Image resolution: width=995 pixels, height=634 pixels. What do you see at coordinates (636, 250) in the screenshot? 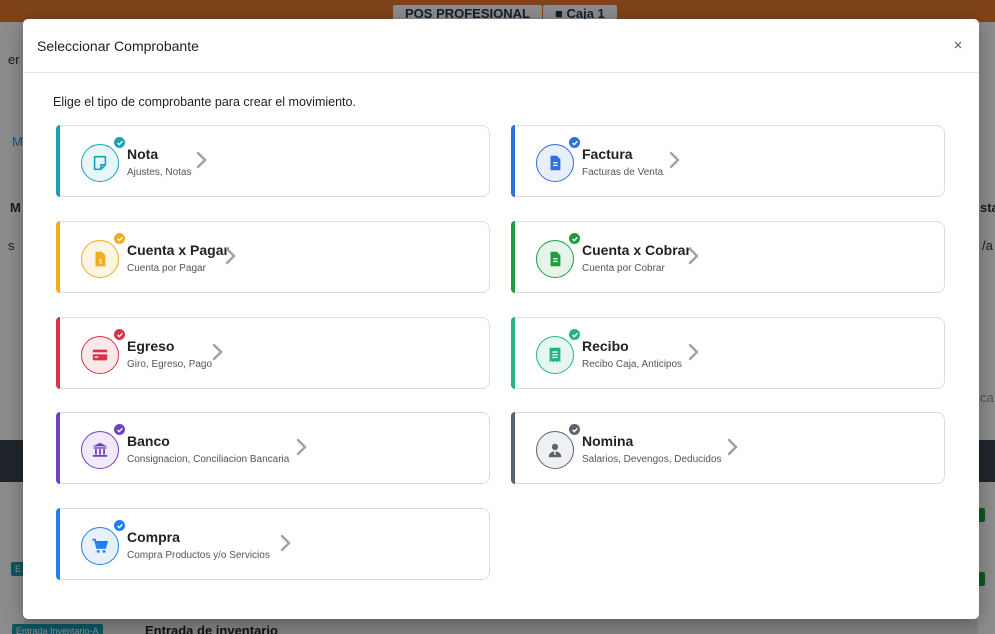
I see `card-title: Cuenta x Cobrar` at bounding box center [636, 250].